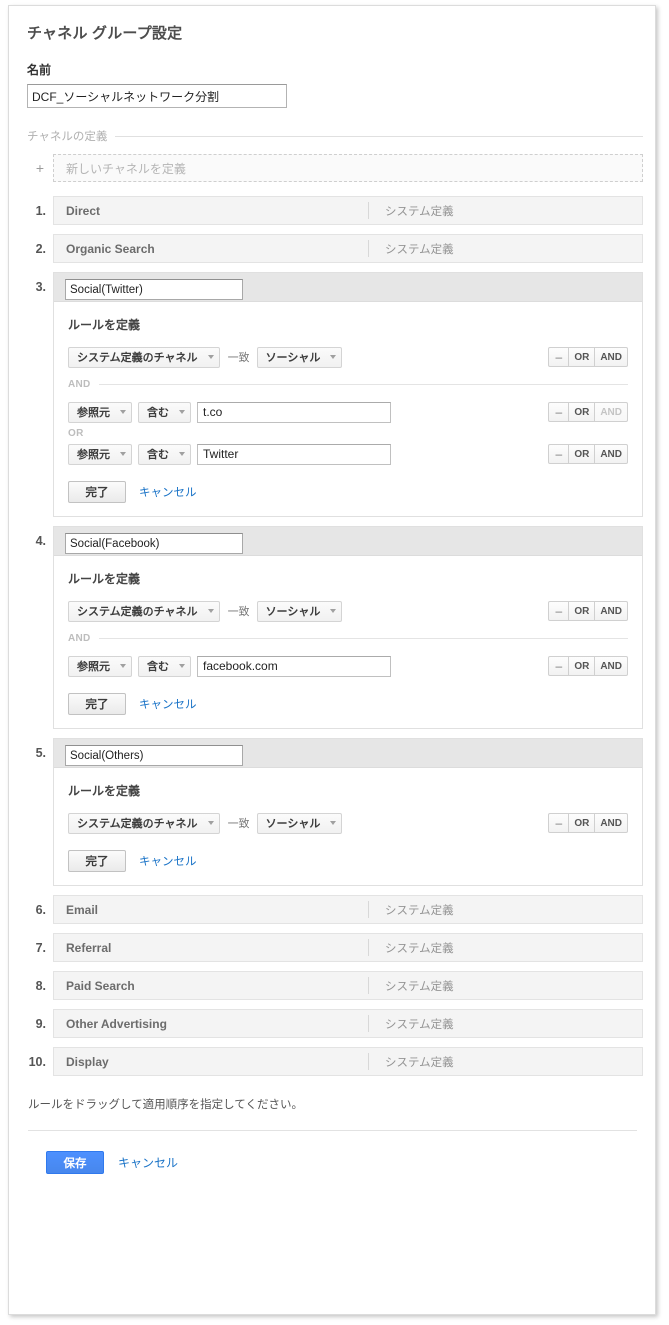  What do you see at coordinates (148, 1162) in the screenshot?
I see `footer-cancel-link: キャンセル` at bounding box center [148, 1162].